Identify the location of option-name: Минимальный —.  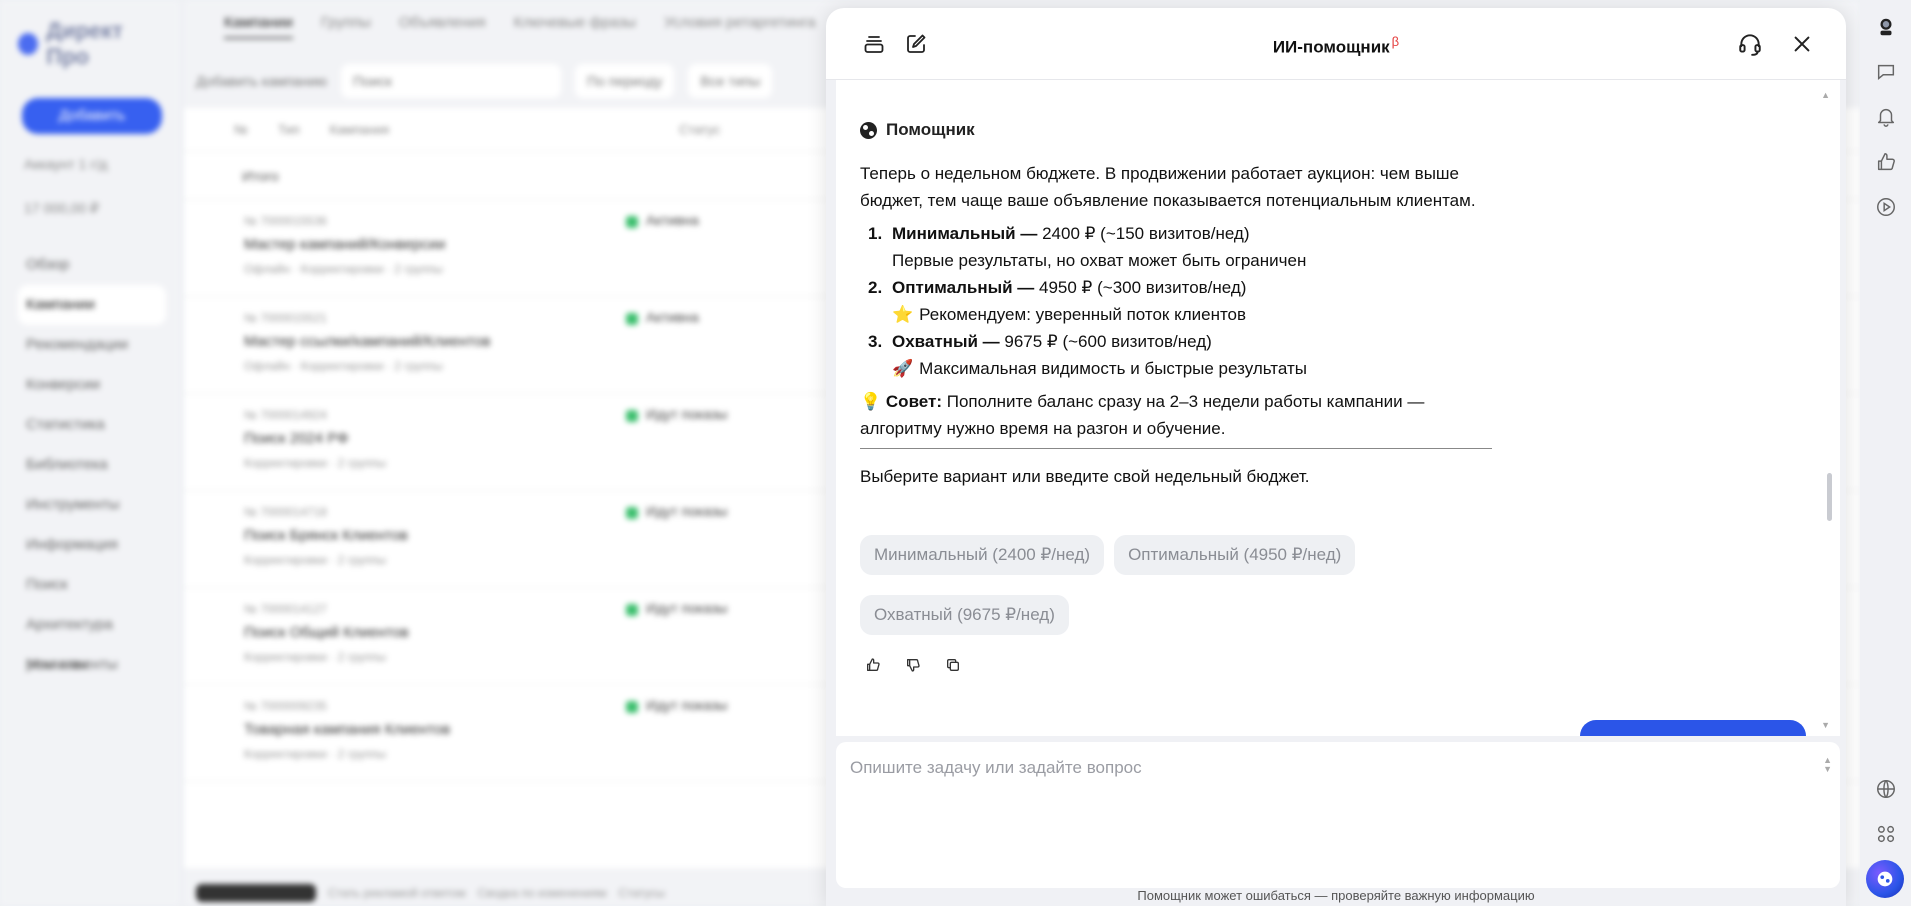
(965, 233).